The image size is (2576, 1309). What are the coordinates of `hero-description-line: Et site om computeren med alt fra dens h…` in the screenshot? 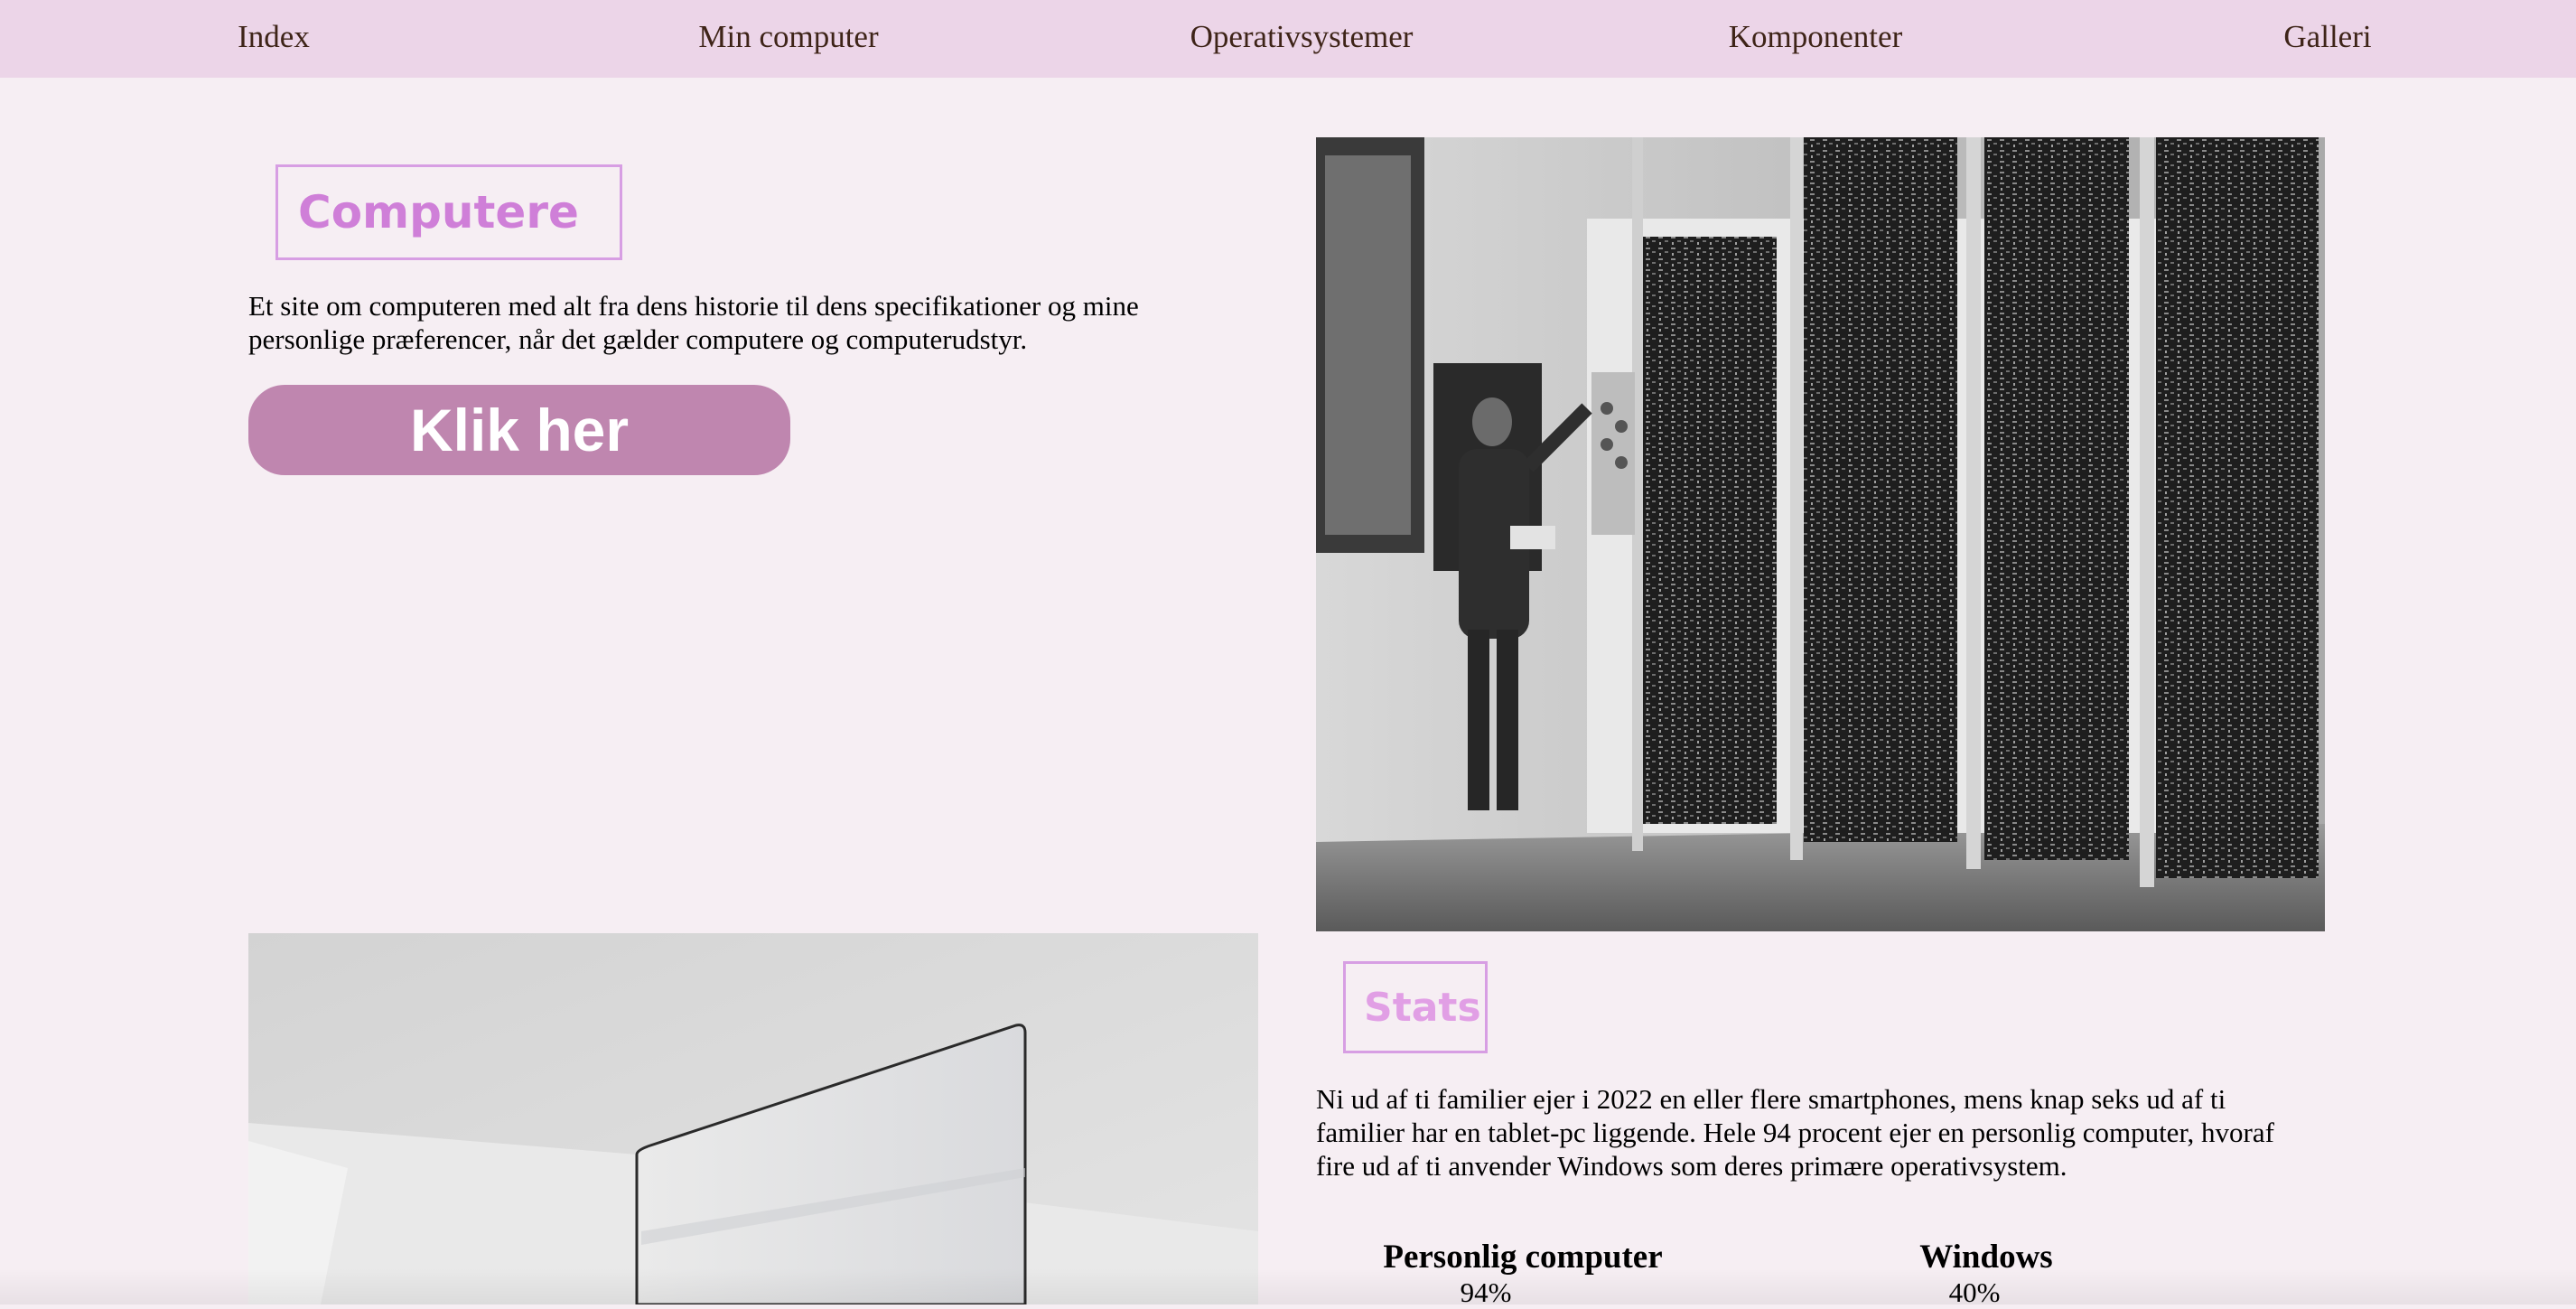 It's located at (693, 306).